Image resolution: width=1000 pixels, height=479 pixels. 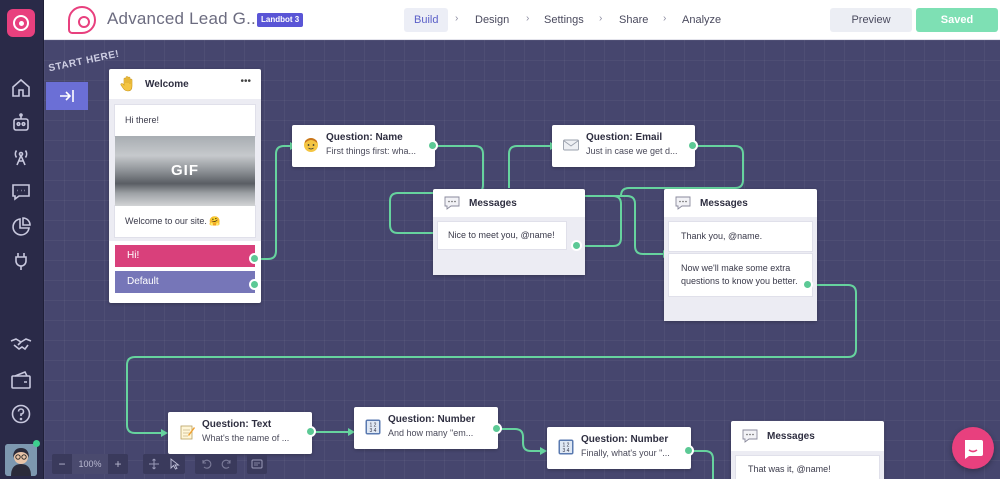 What do you see at coordinates (633, 20) in the screenshot?
I see `tab-share: Share` at bounding box center [633, 20].